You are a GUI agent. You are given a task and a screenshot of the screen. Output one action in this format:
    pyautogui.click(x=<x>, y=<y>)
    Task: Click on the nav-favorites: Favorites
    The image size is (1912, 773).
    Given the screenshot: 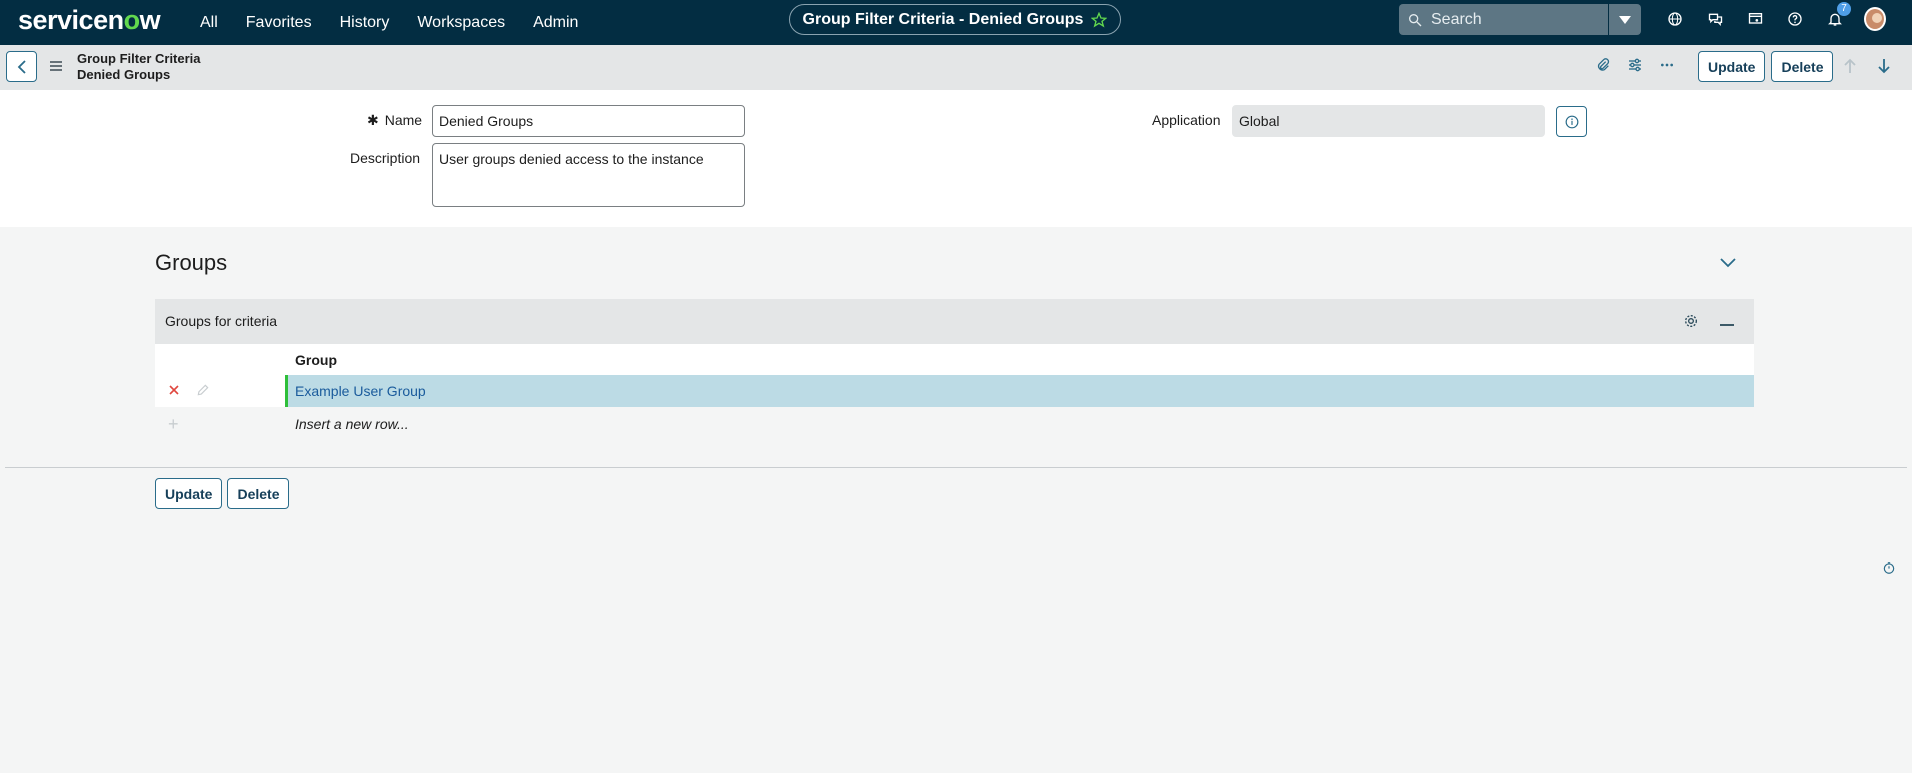 What is the action you would take?
    pyautogui.click(x=279, y=23)
    